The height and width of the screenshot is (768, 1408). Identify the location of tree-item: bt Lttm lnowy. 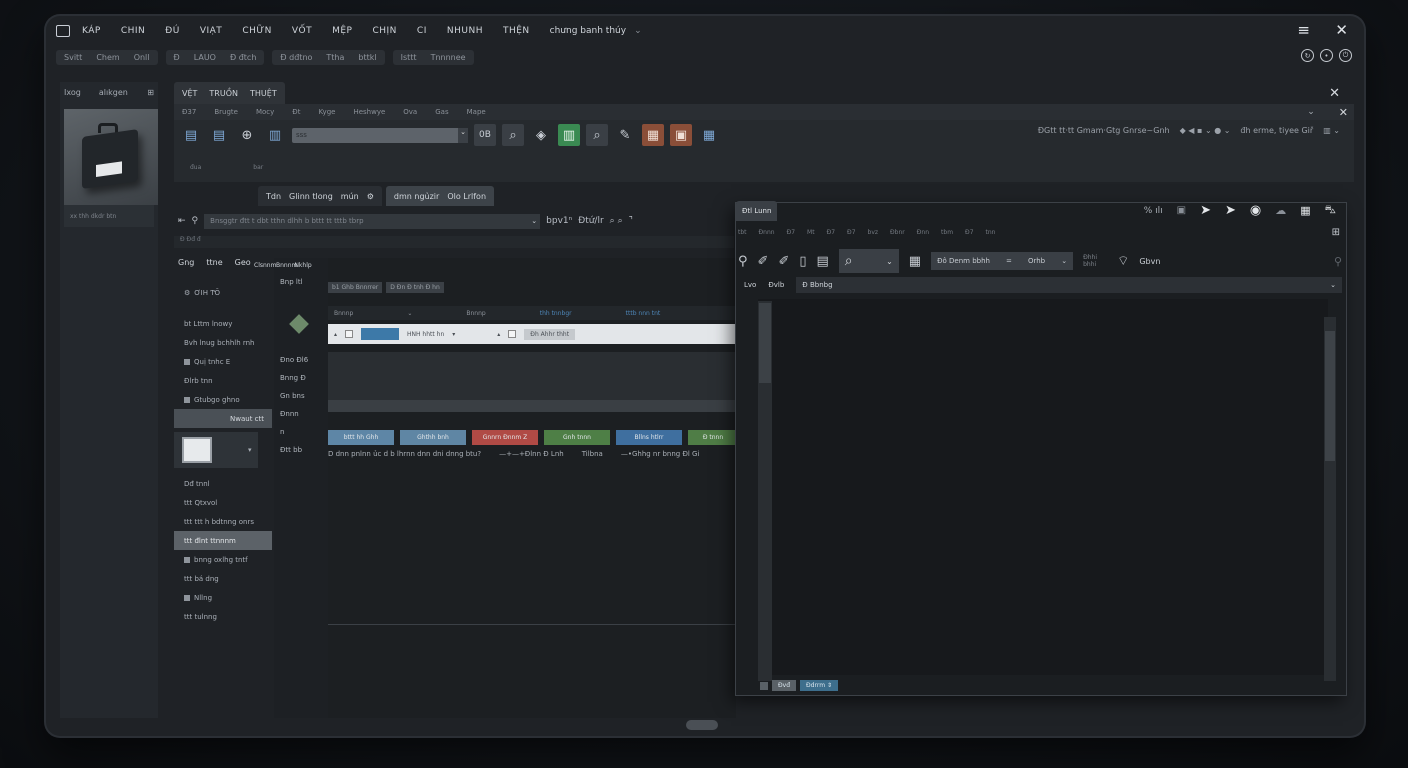
(223, 323).